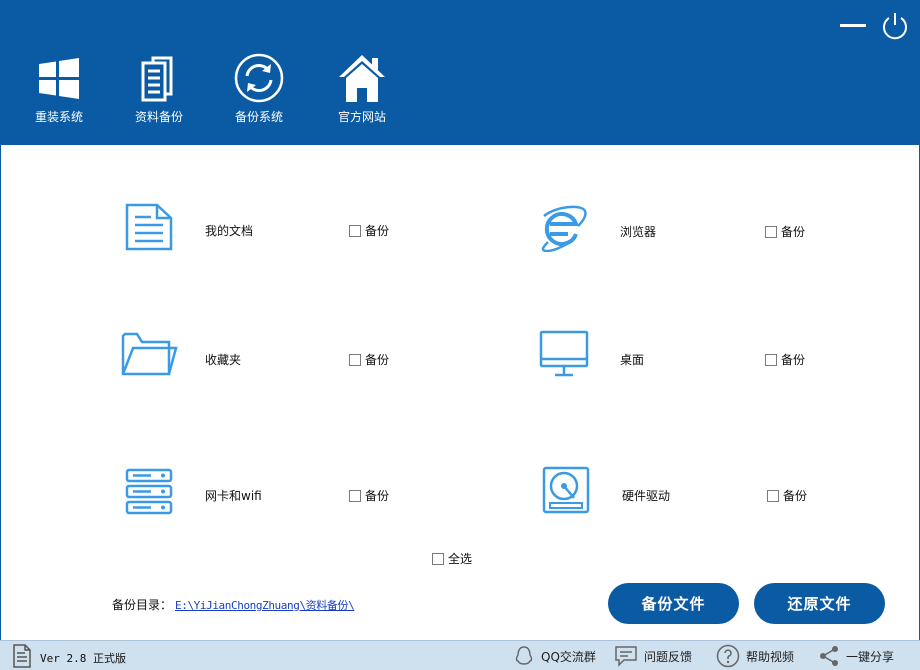  I want to click on nav-label: 备份系统, so click(258, 117).